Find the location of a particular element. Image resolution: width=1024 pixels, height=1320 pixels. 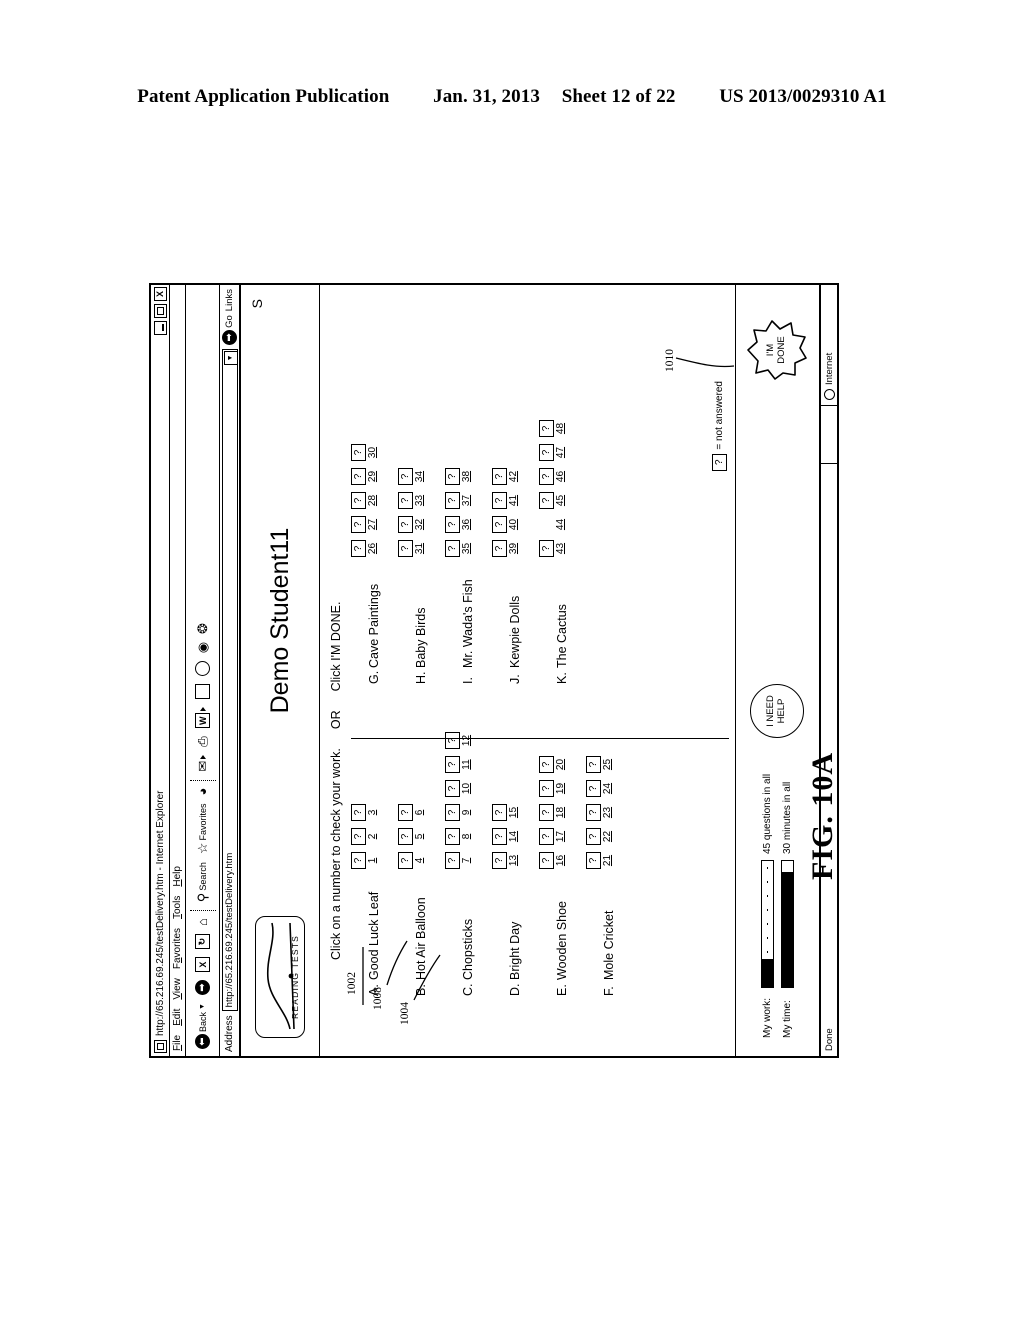

question-item: ? 9 is located at coordinates (458, 812).